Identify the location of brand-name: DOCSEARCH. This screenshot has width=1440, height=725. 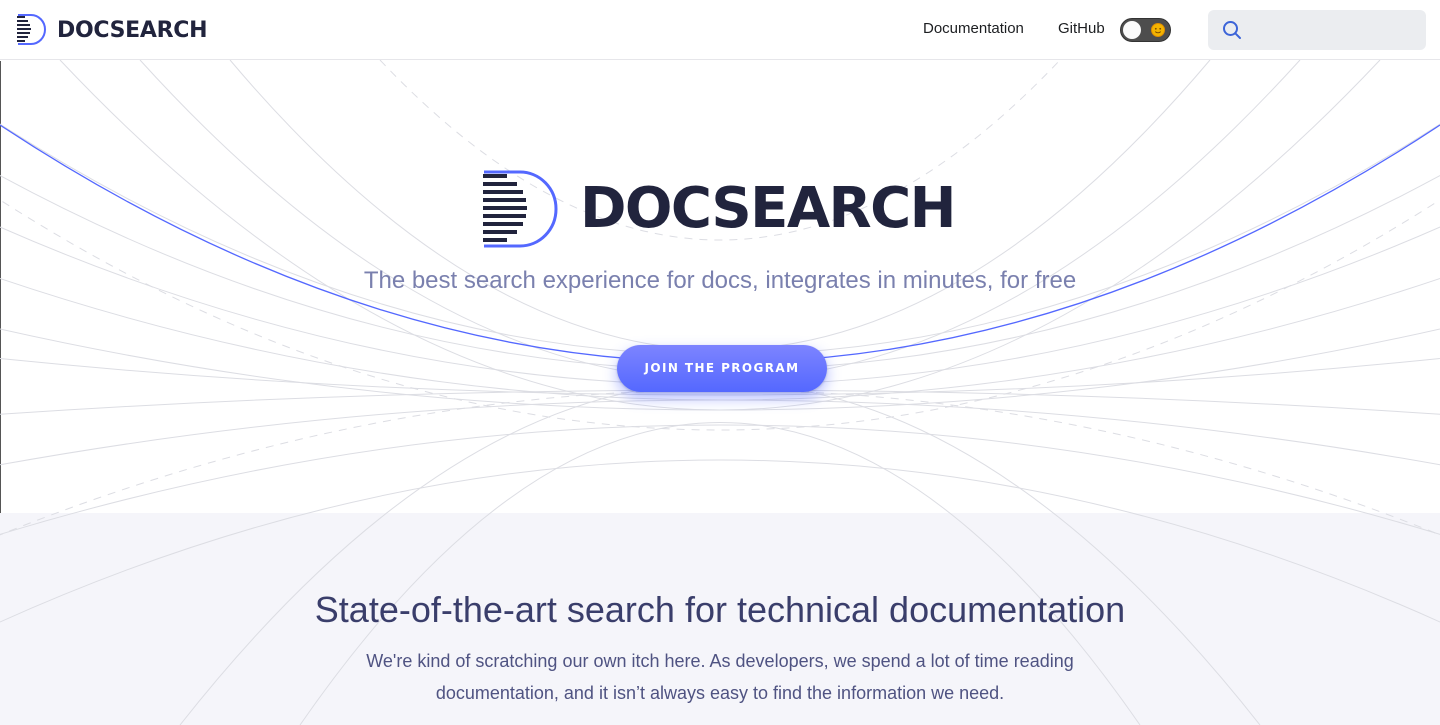
(132, 30).